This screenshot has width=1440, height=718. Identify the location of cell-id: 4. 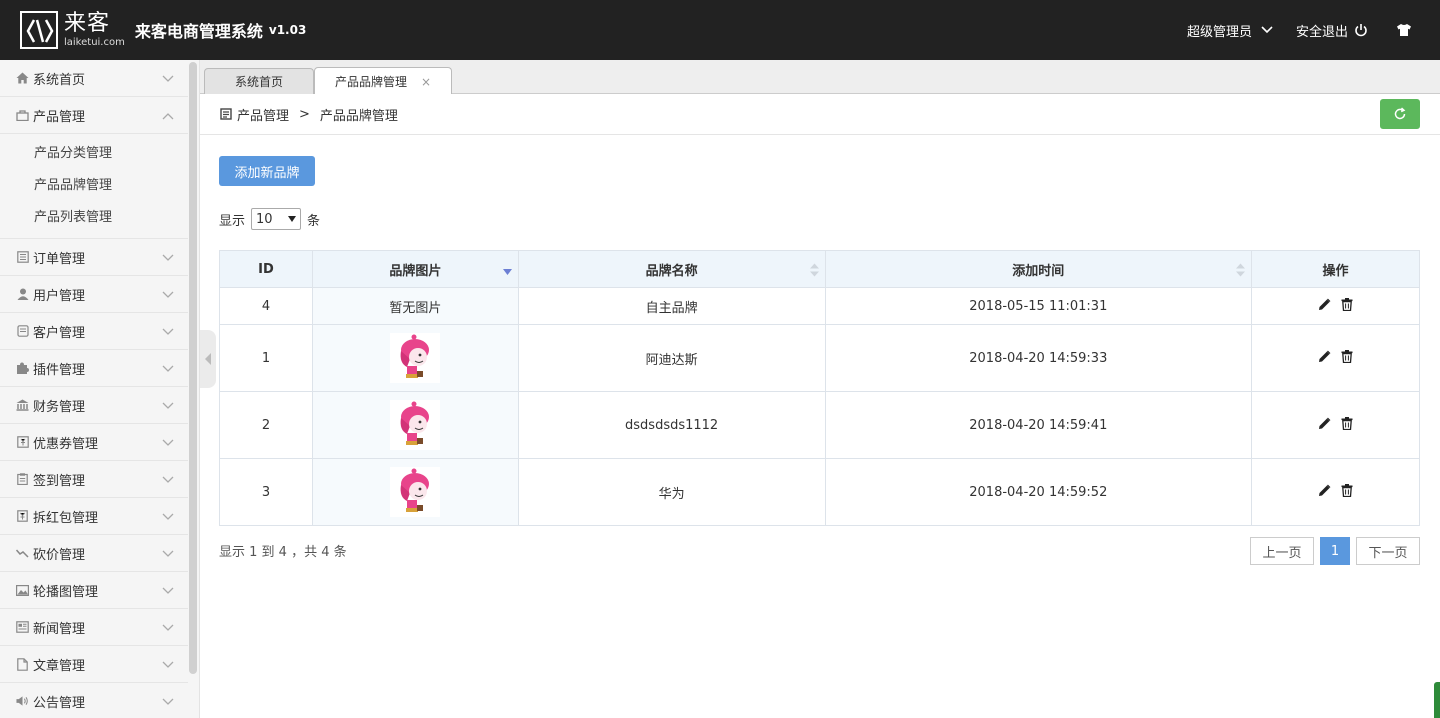
(266, 306).